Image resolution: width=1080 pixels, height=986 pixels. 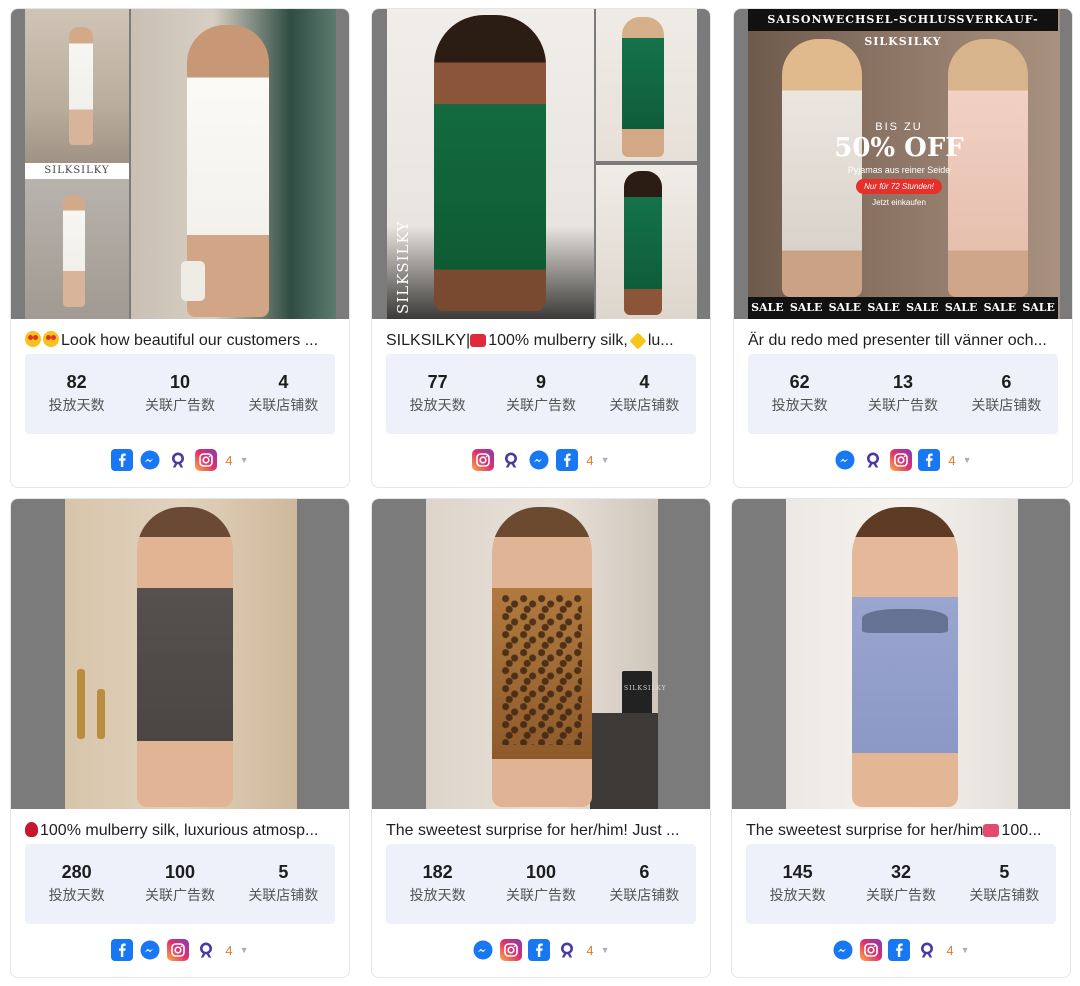 What do you see at coordinates (900, 872) in the screenshot?
I see `stat-value: 32` at bounding box center [900, 872].